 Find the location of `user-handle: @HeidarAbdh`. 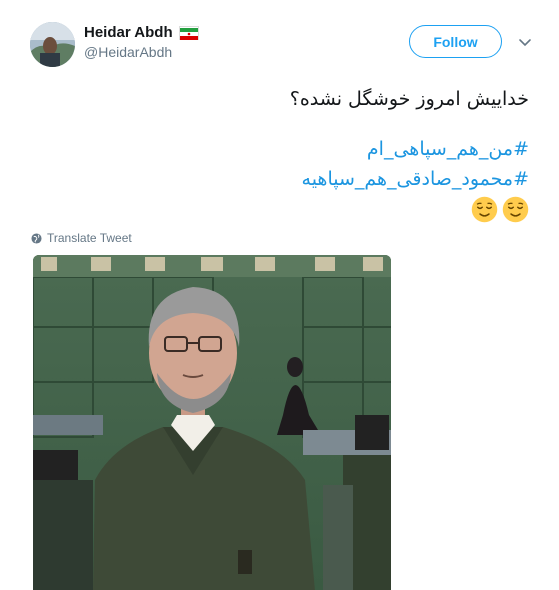

user-handle: @HeidarAbdh is located at coordinates (141, 52).